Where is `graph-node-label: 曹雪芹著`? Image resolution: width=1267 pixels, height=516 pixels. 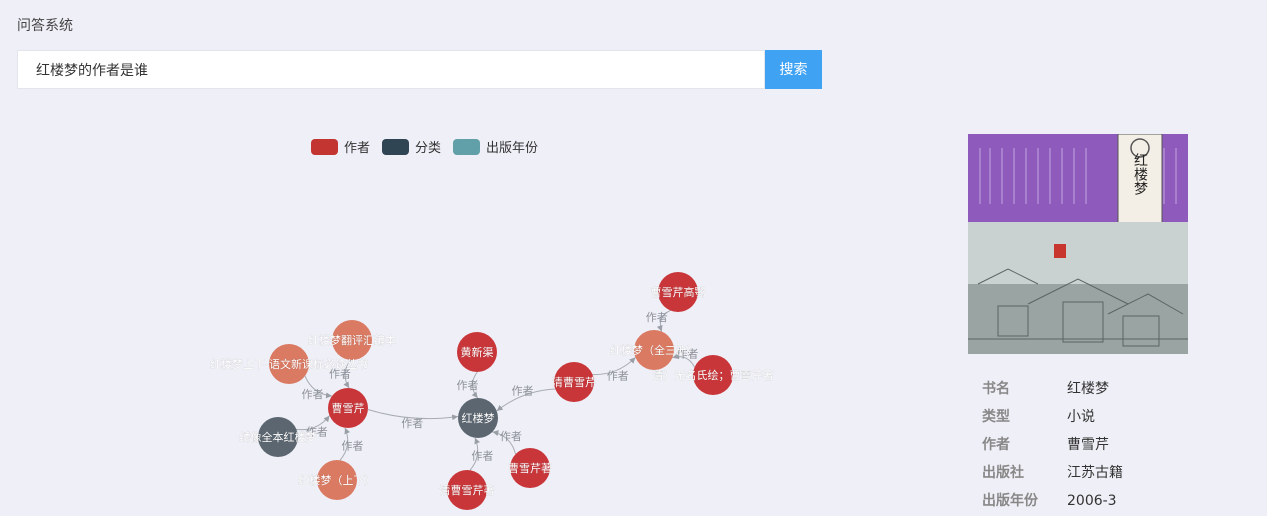 graph-node-label: 曹雪芹著 is located at coordinates (530, 468).